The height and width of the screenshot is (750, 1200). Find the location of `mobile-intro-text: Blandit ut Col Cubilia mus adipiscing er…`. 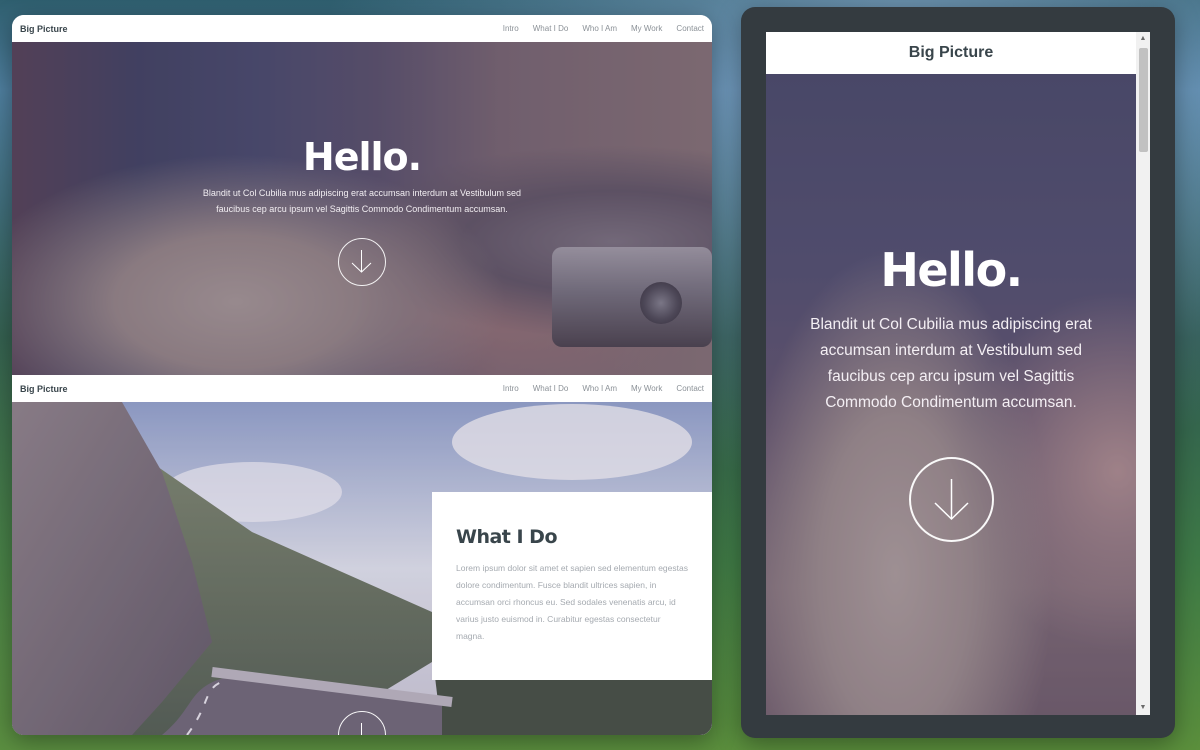

mobile-intro-text: Blandit ut Col Cubilia mus adipiscing er… is located at coordinates (951, 363).